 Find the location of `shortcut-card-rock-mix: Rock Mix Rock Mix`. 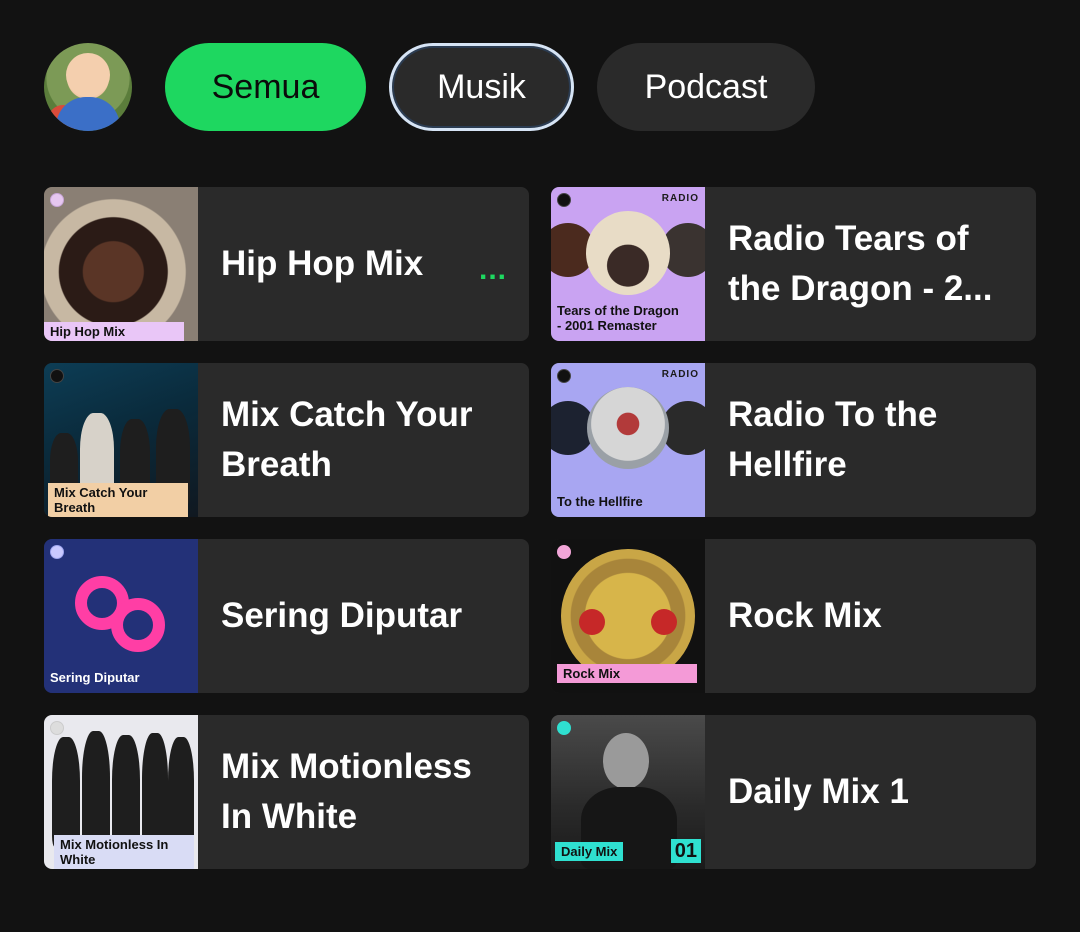

shortcut-card-rock-mix: Rock Mix Rock Mix is located at coordinates (793, 616).